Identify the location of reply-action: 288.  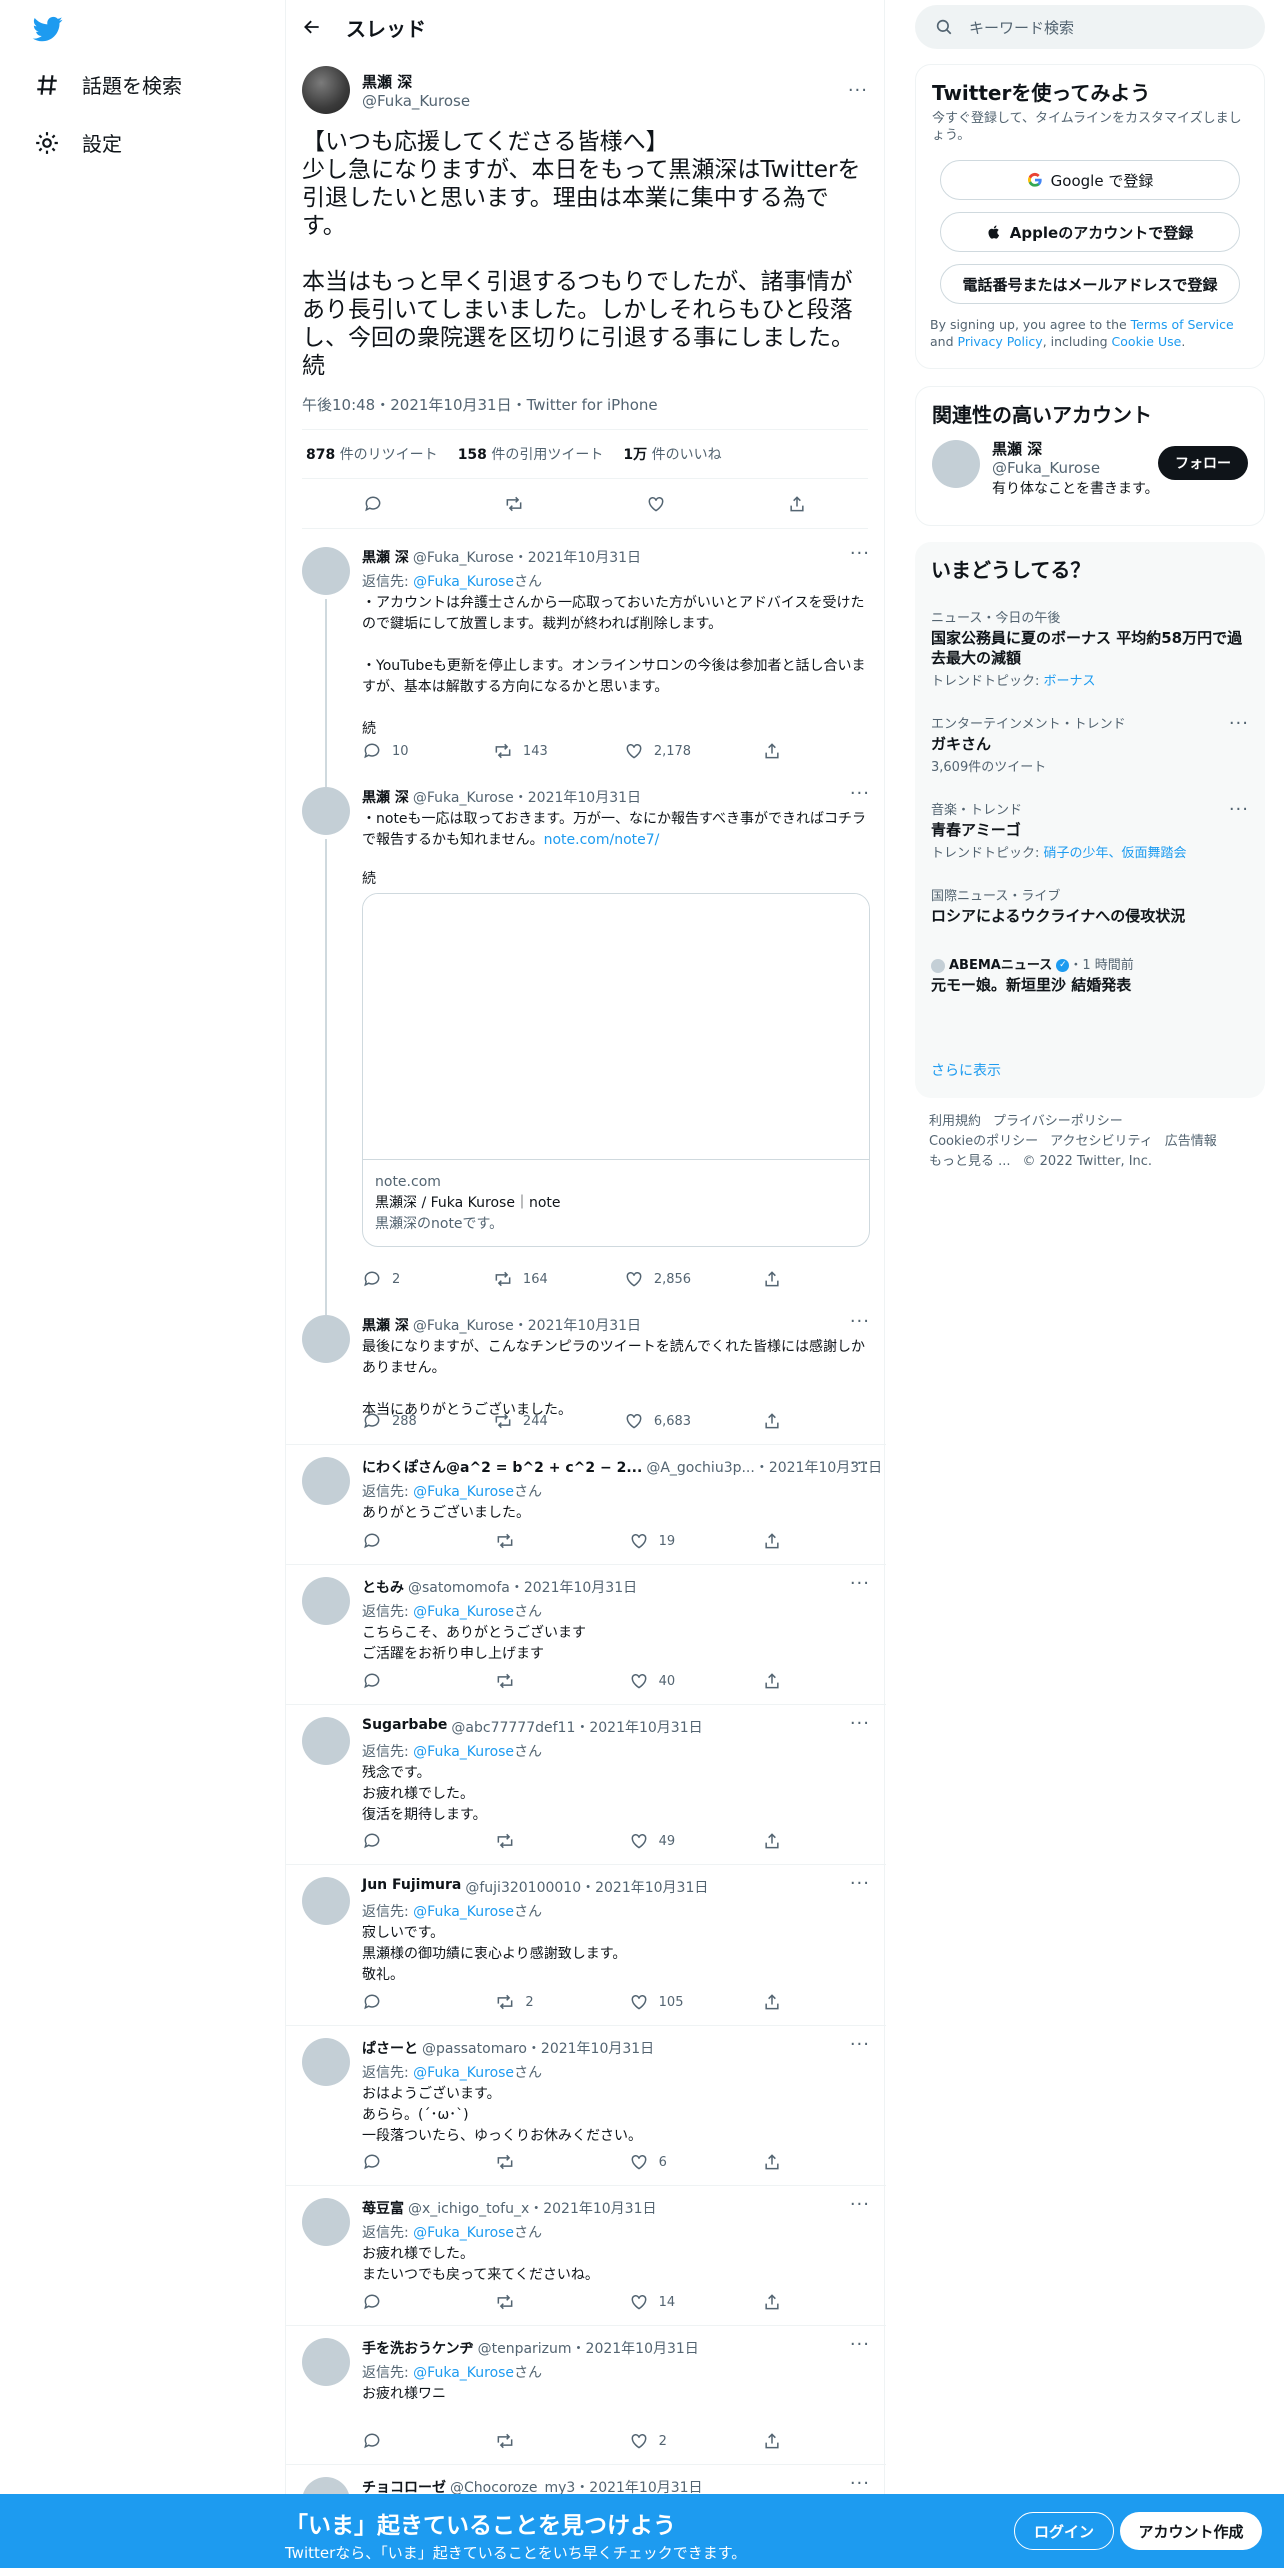
(392, 1421).